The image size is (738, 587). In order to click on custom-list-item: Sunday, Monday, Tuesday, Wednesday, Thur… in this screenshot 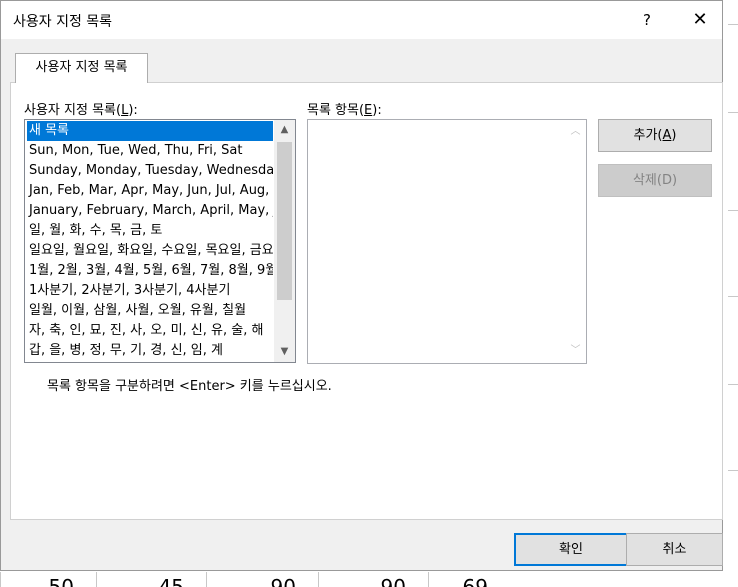, I will do `click(150, 171)`.